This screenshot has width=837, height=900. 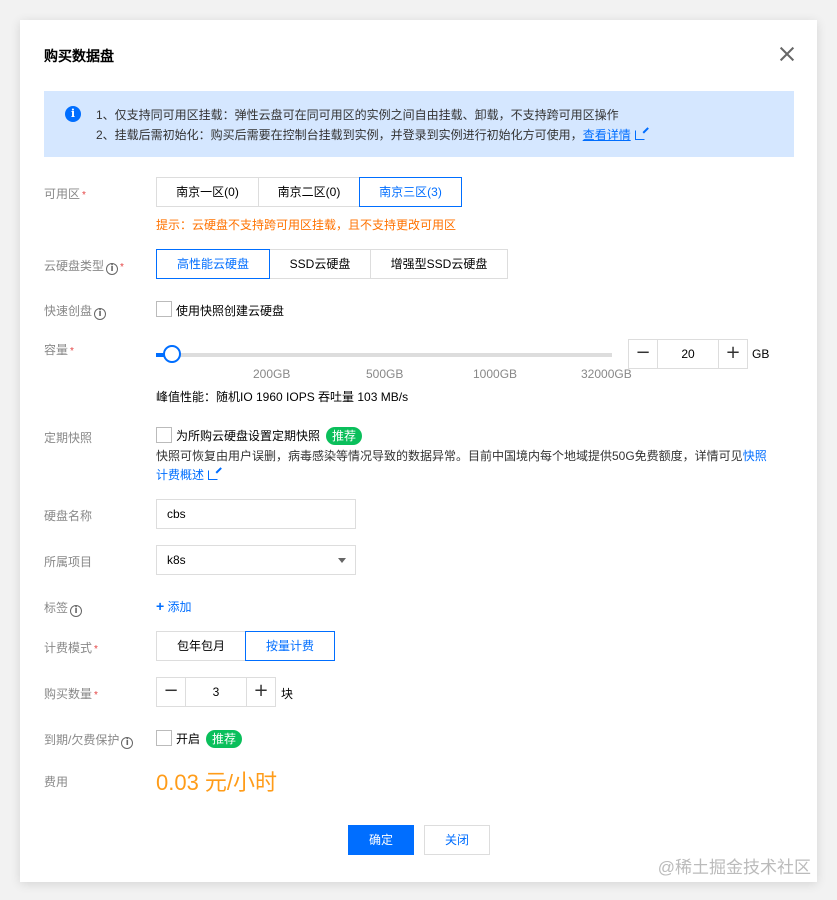 I want to click on disk-type-option-enhanced-ssd: 增强型SSD云硬盘, so click(x=439, y=264).